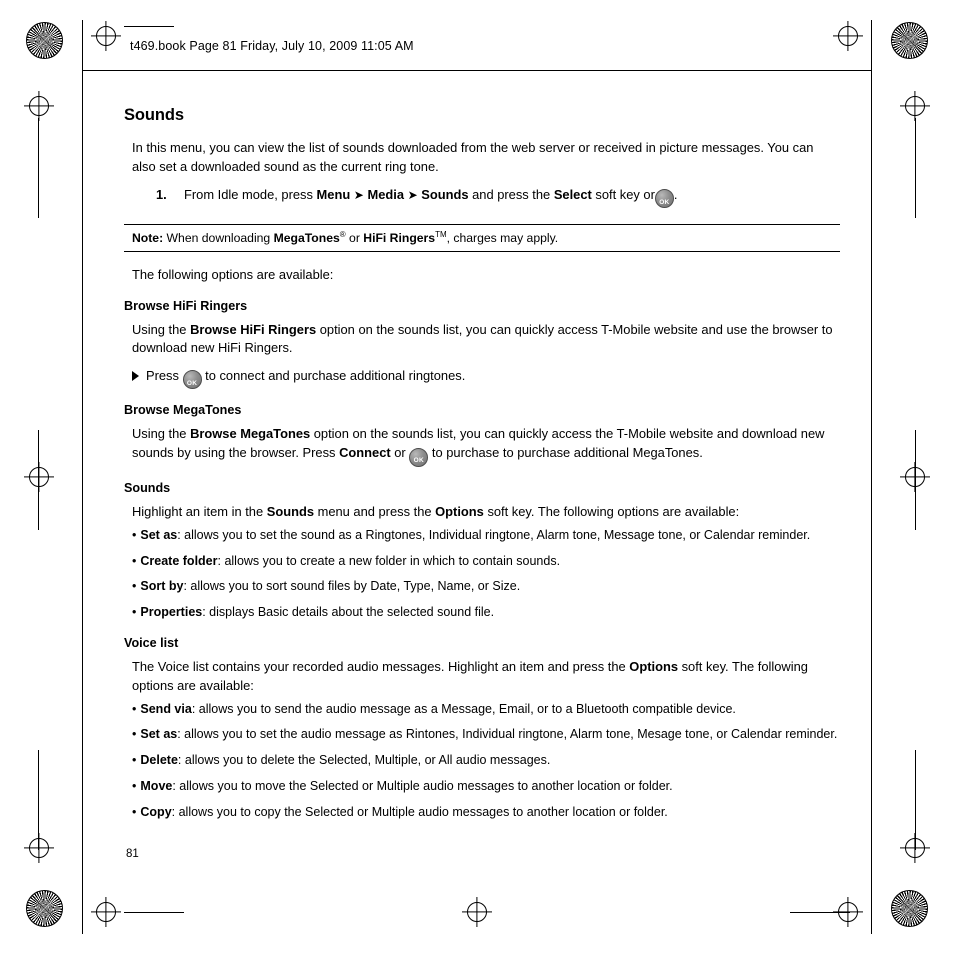 The width and height of the screenshot is (954, 954). I want to click on registered-mark-icon: ®, so click(342, 234).